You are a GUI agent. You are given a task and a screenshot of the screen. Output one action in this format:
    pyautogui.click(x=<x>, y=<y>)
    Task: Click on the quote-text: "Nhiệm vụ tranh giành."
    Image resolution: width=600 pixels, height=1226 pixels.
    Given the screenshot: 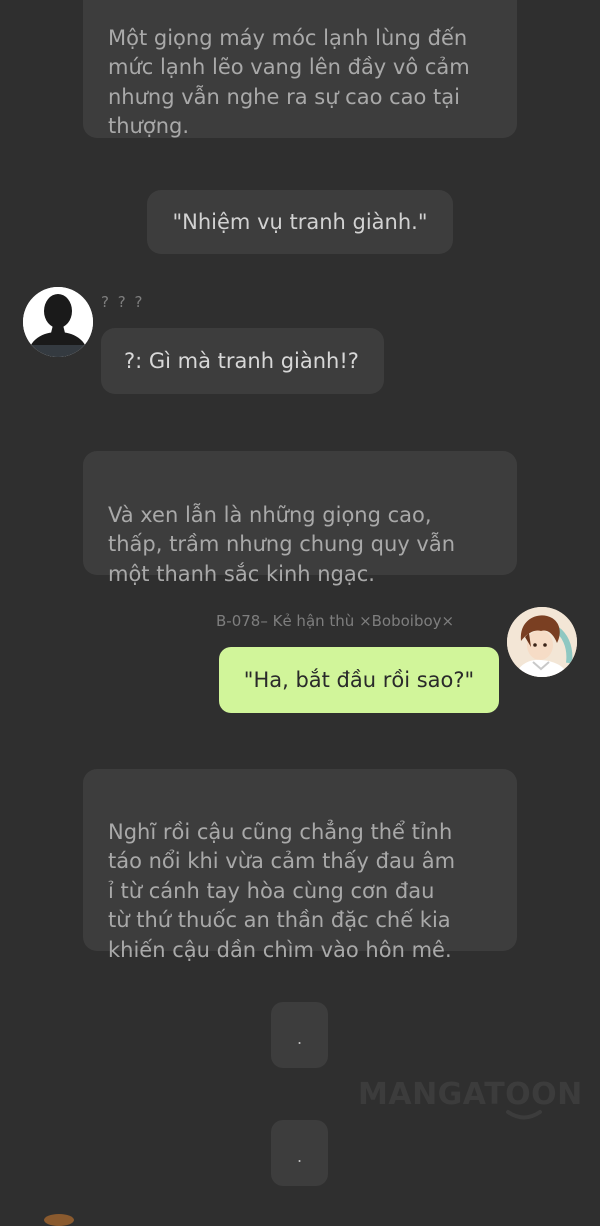 What is the action you would take?
    pyautogui.click(x=300, y=222)
    